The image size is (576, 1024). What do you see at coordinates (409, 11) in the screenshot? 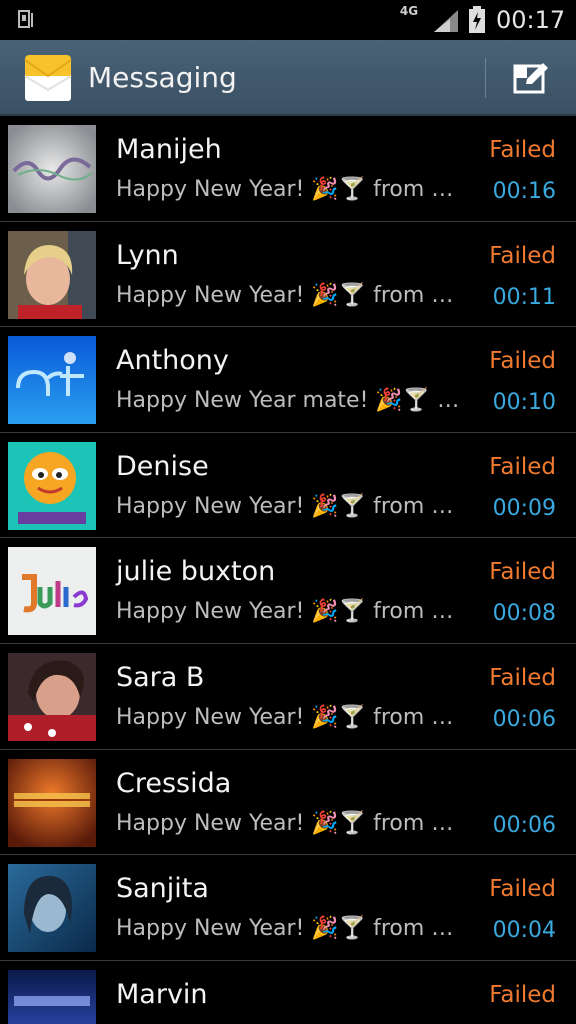
I see `network-type: 4G` at bounding box center [409, 11].